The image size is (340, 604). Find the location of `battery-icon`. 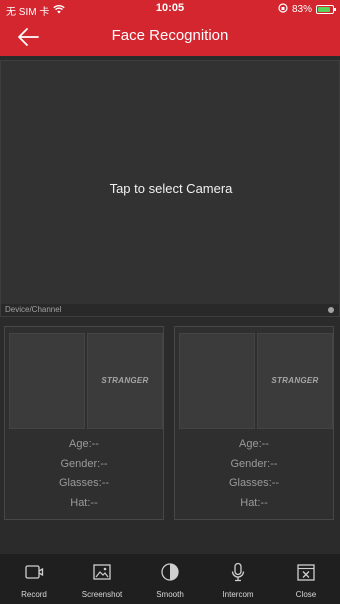

battery-icon is located at coordinates (326, 9).